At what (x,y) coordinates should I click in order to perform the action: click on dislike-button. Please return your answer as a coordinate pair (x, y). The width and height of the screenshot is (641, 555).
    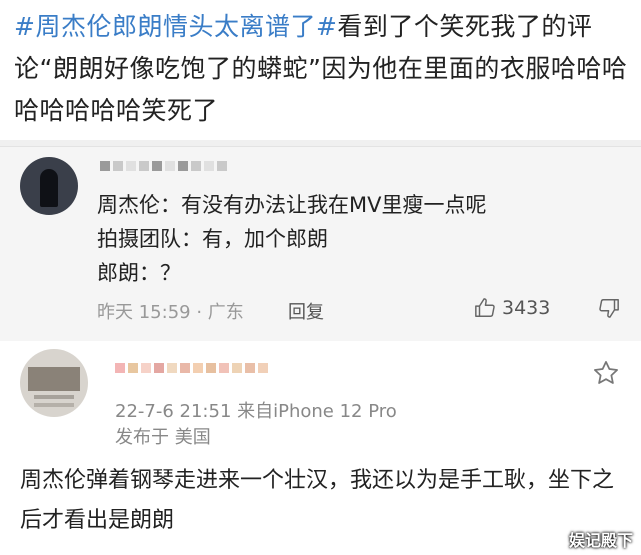
    Looking at the image, I should click on (609, 310).